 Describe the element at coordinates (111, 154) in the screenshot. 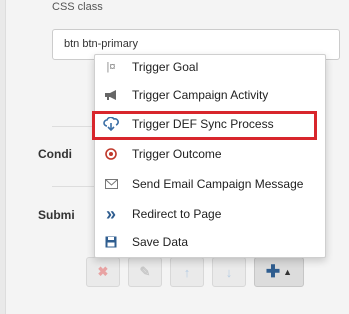

I see `target-icon` at that location.